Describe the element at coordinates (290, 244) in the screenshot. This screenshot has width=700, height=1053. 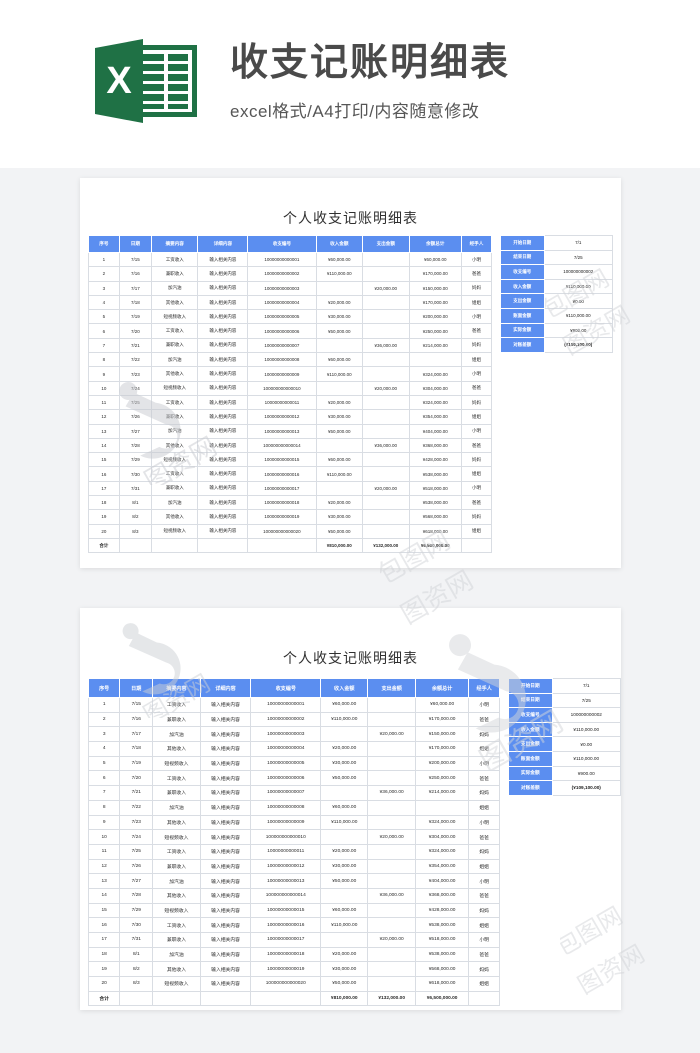
I see `ledger-table-head: 序号 日期 摘要内容 详细内容 收支编号 收入金额 支出金额 余额总计 经手人` at that location.